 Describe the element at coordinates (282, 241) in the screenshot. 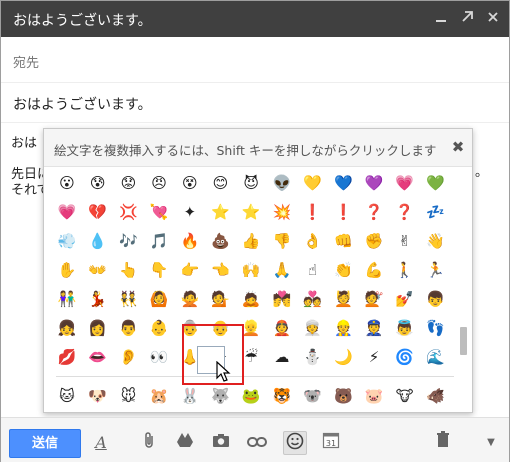

I see `emoji-cell: 👎` at that location.